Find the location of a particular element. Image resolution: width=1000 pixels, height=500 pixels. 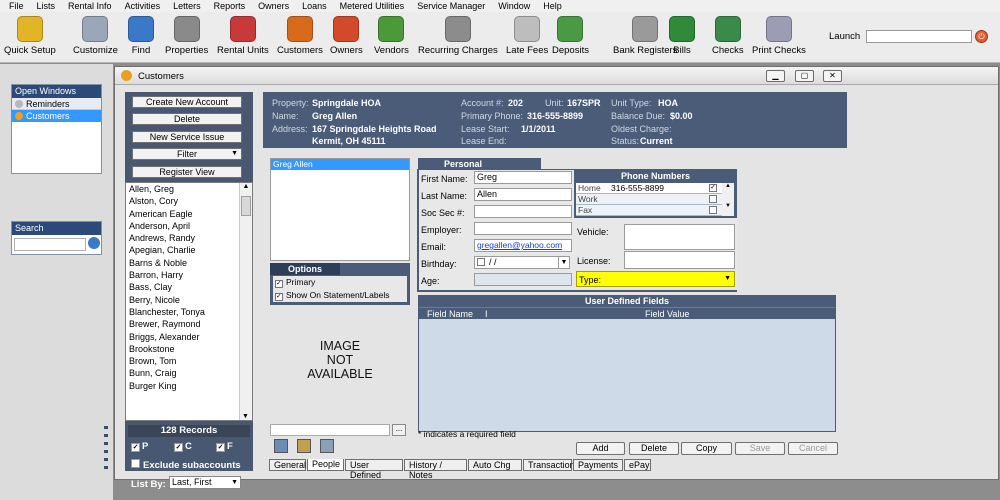

register-view-button: Register View is located at coordinates (187, 172).